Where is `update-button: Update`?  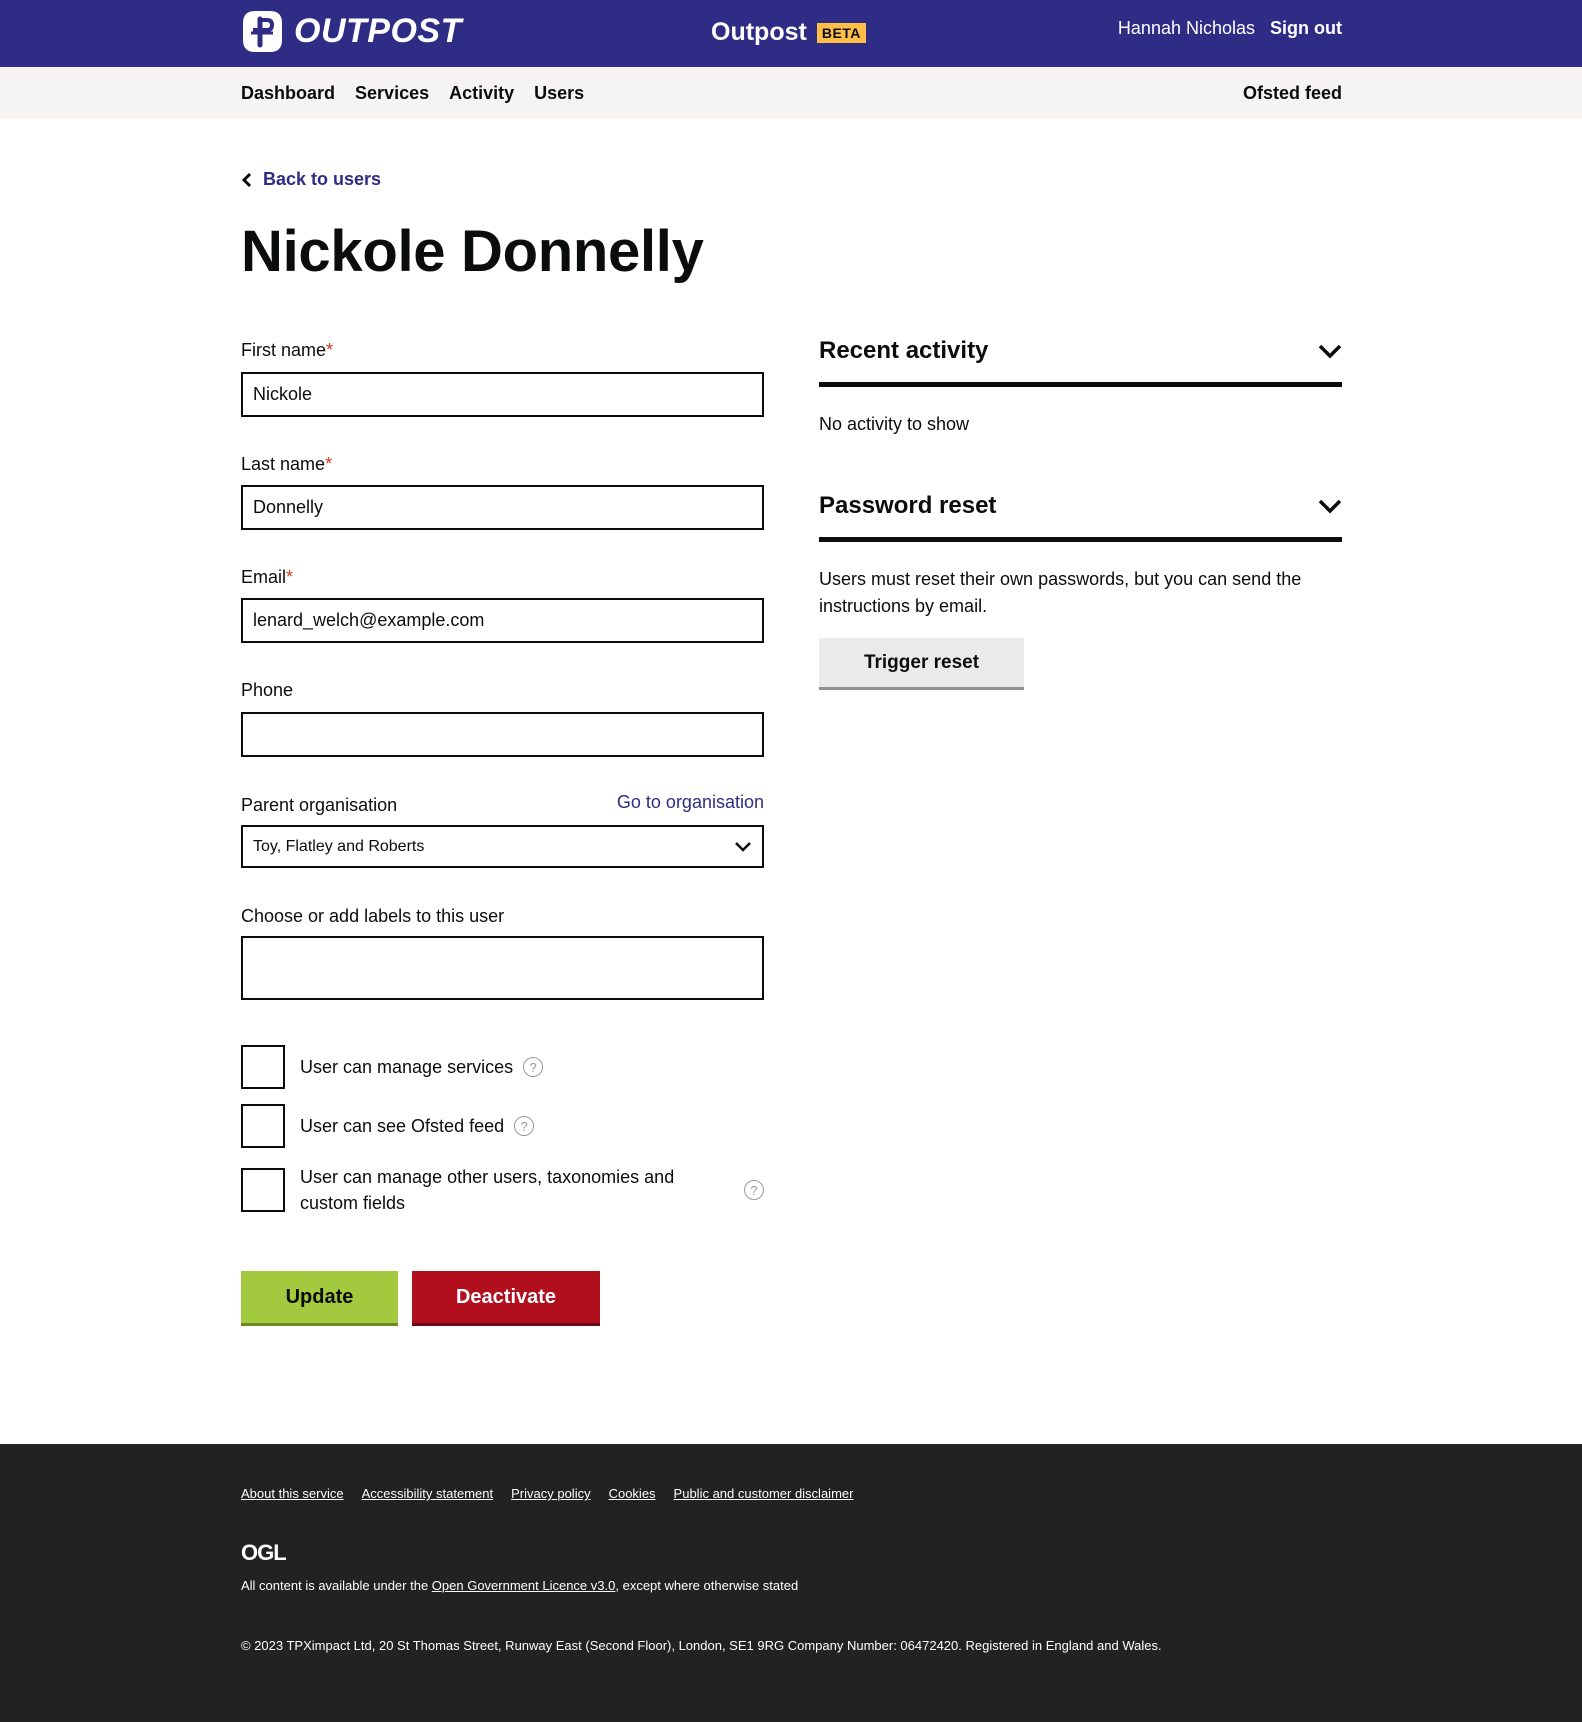
update-button: Update is located at coordinates (319, 1297).